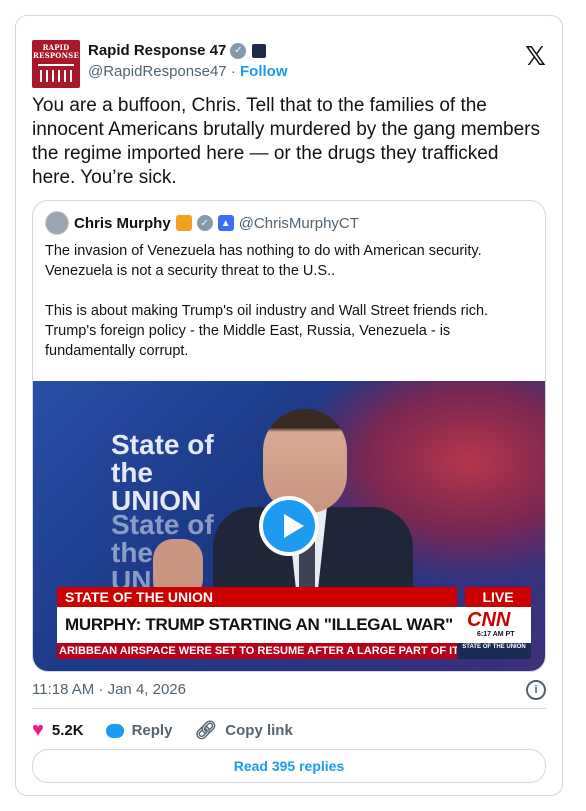  I want to click on copy-link-label: Copy link, so click(259, 730).